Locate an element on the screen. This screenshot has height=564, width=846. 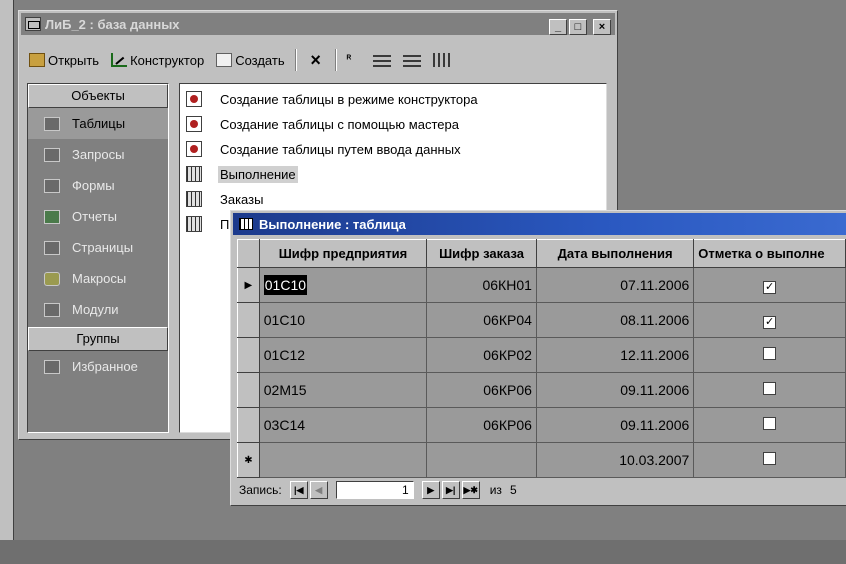
groups-item-favorites: Избранное is located at coordinates (98, 366).